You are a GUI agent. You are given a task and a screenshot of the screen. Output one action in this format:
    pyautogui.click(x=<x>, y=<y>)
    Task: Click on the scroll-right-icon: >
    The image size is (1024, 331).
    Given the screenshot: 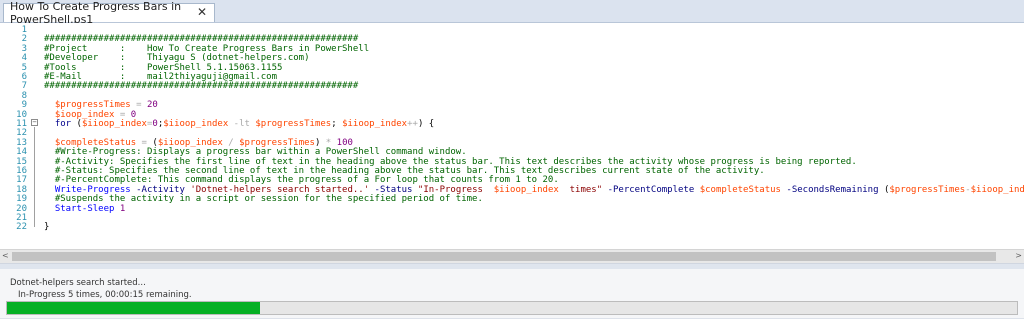 What is the action you would take?
    pyautogui.click(x=1018, y=255)
    